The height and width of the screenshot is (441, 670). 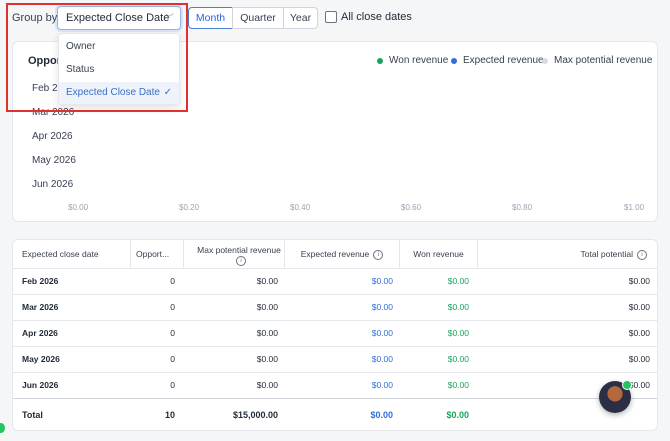 What do you see at coordinates (258, 18) in the screenshot?
I see `period-quarter-button: Quarter` at bounding box center [258, 18].